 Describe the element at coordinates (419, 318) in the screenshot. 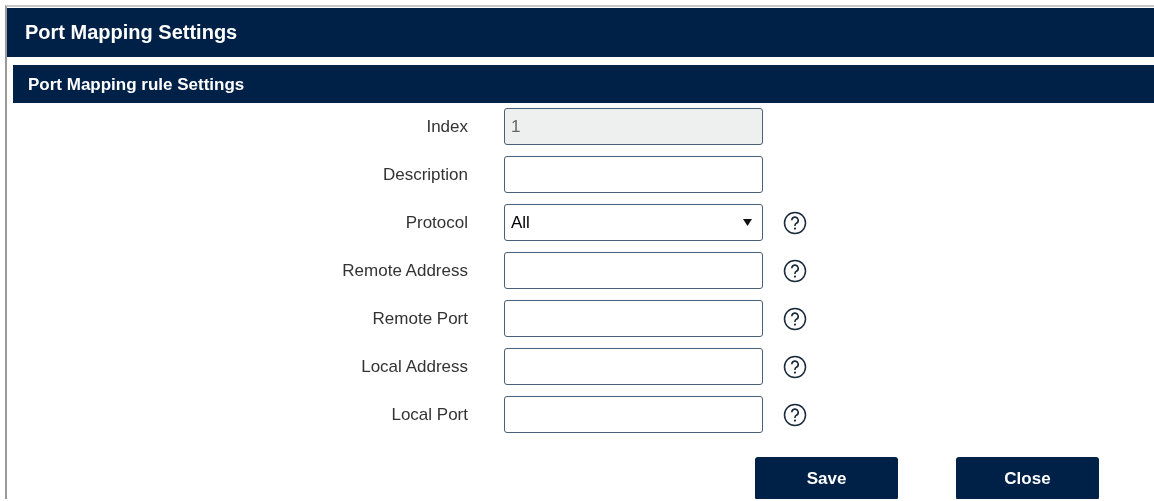

I see `field-label: Remote Port` at that location.